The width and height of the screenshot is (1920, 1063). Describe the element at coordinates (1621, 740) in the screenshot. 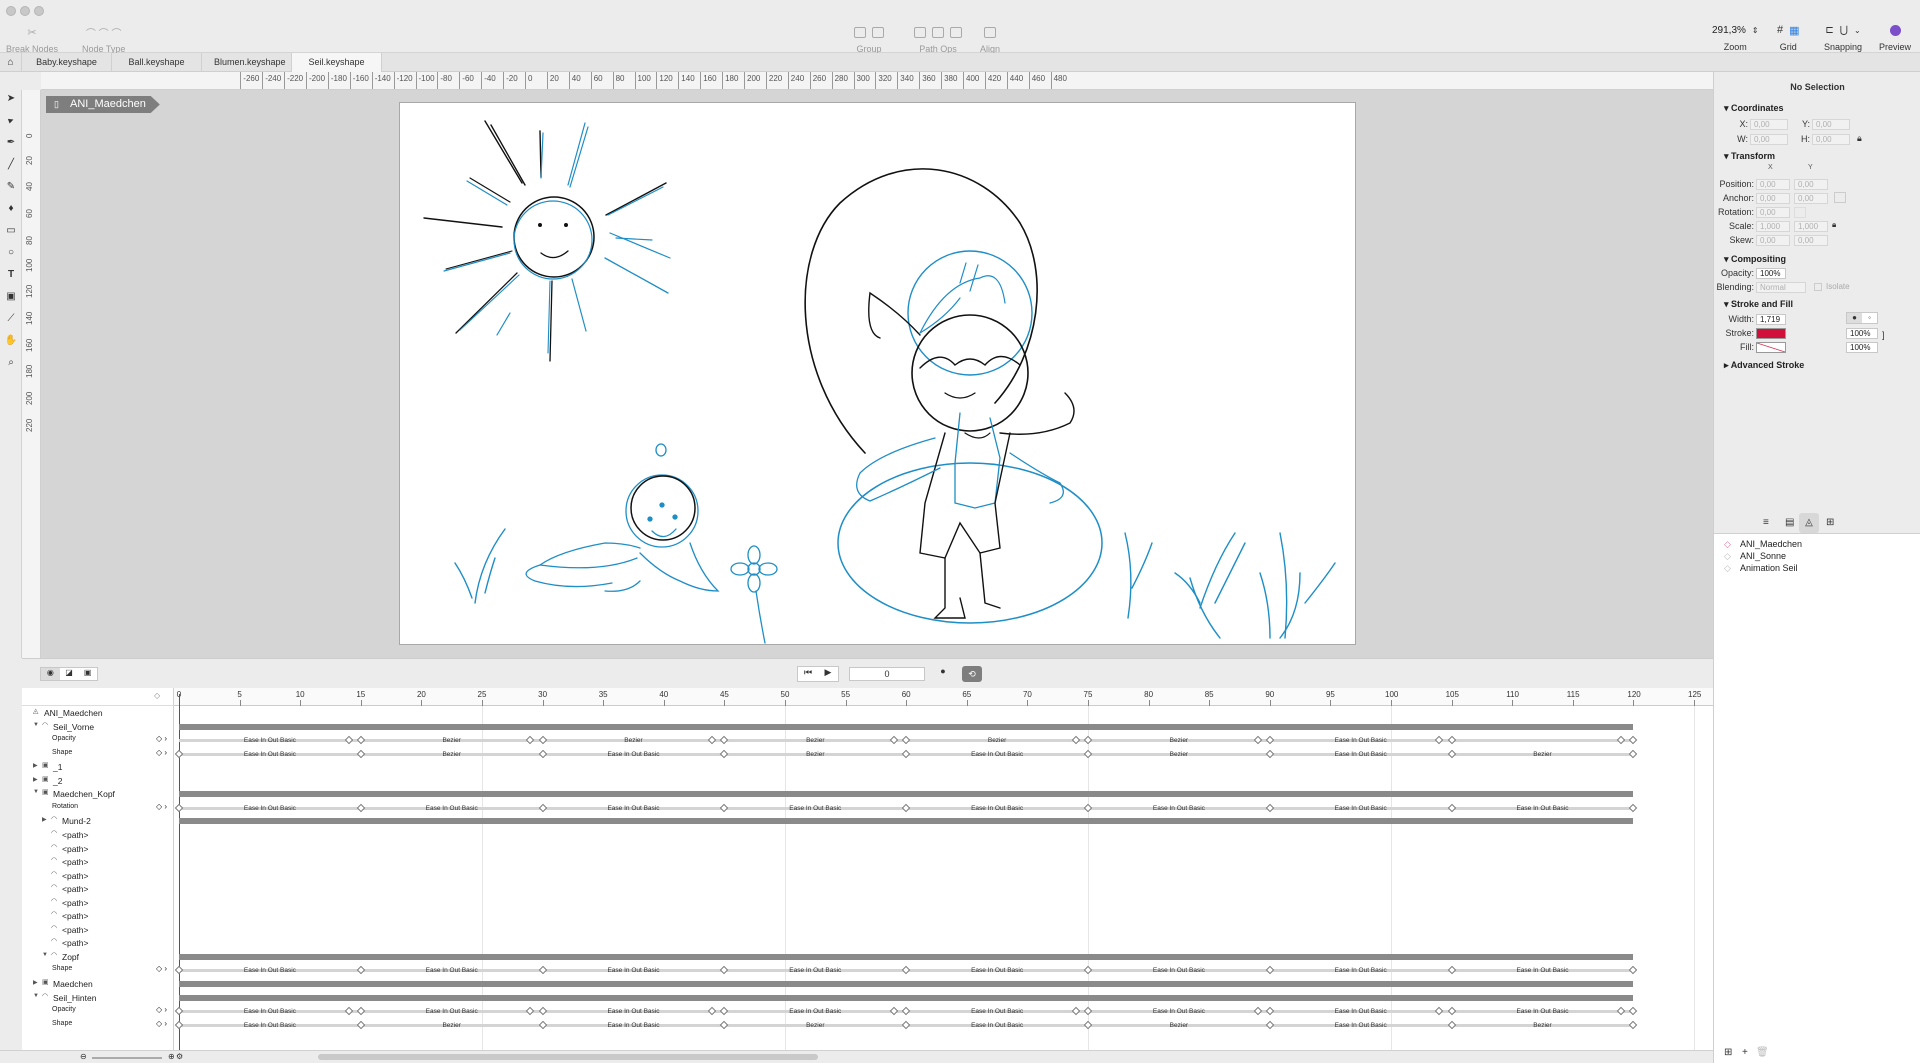

I see `keyframe` at that location.